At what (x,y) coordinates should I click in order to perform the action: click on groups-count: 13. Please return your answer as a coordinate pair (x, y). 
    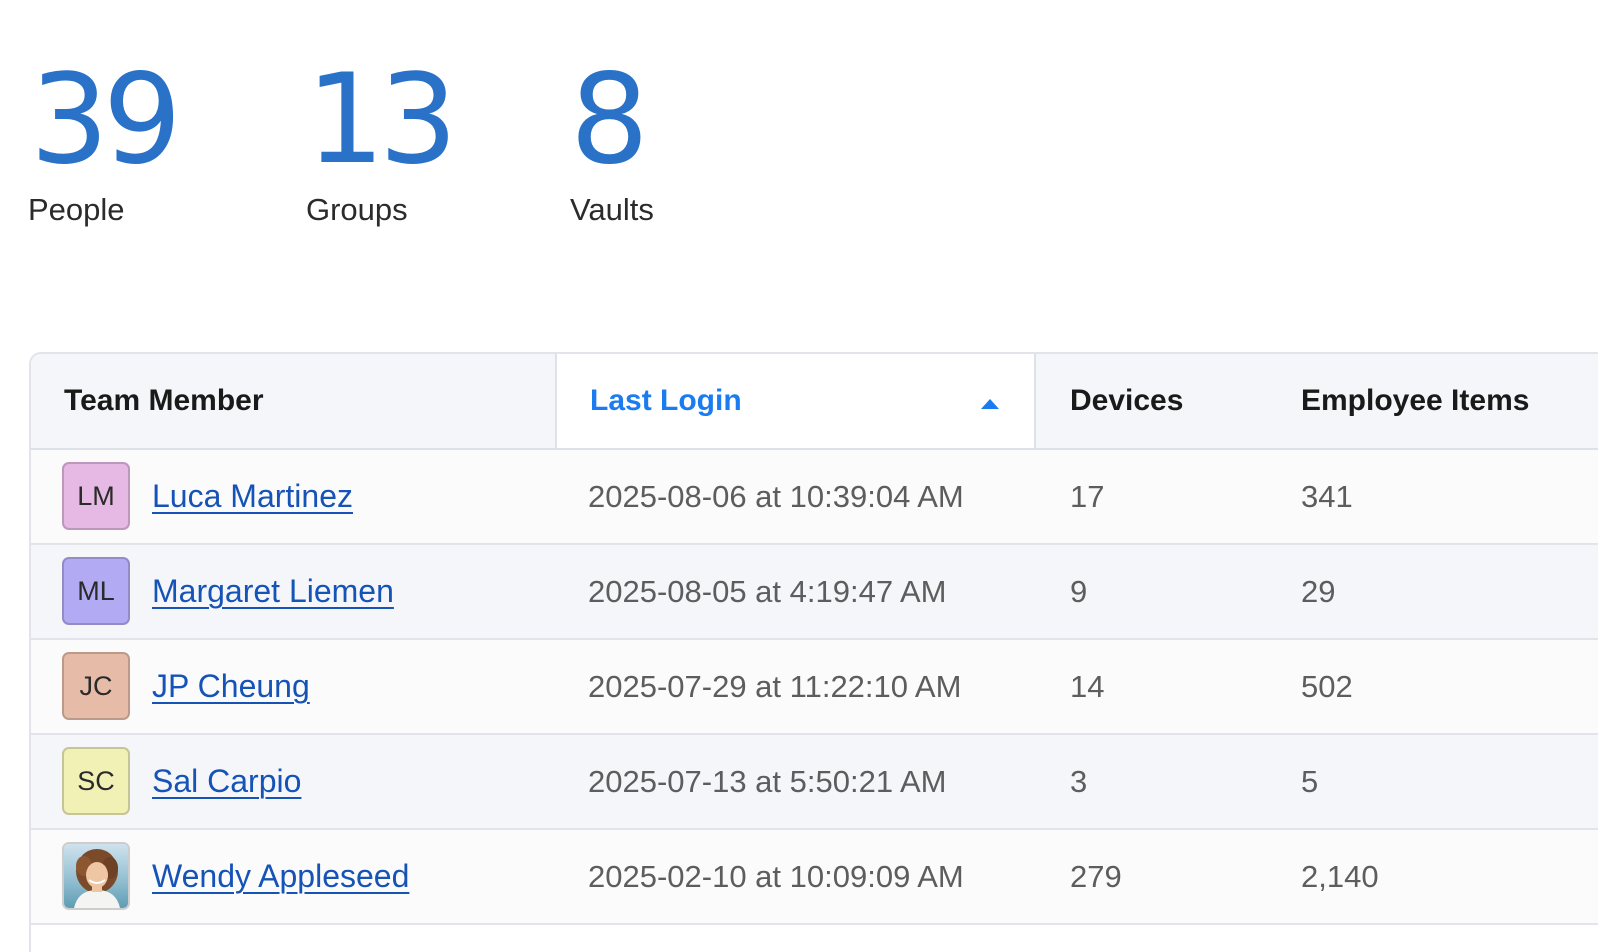
    Looking at the image, I should click on (382, 120).